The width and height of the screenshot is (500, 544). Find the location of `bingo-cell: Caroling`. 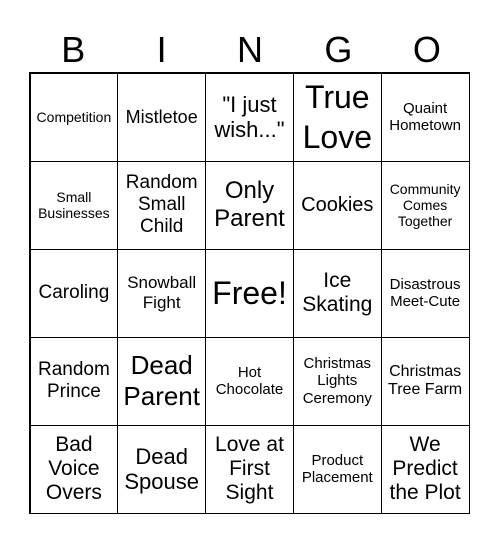

bingo-cell: Caroling is located at coordinates (74, 293).